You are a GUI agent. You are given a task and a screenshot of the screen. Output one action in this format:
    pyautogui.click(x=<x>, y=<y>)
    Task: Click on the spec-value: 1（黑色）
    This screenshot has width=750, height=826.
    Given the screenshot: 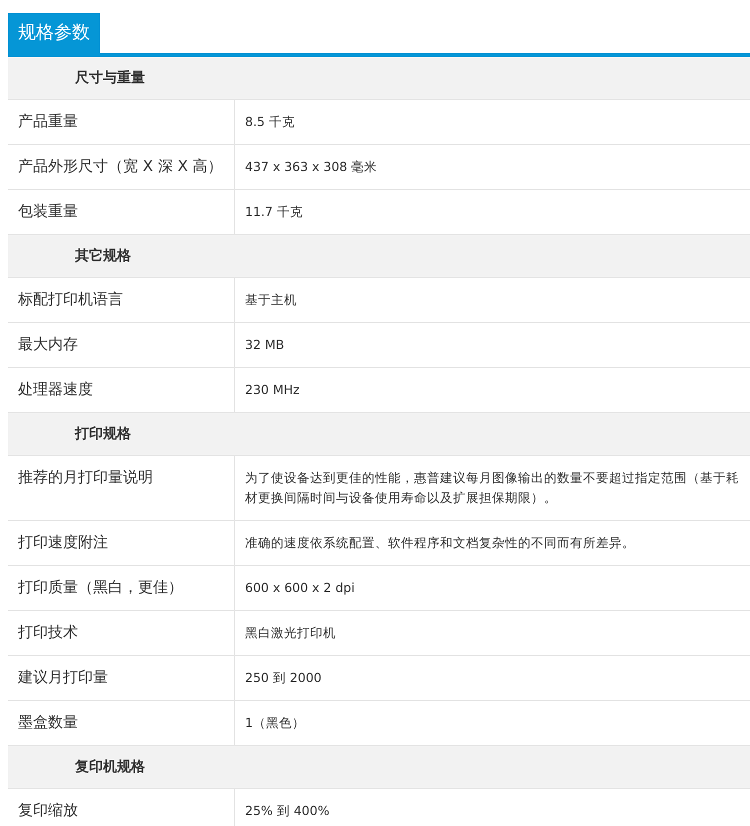 What is the action you would take?
    pyautogui.click(x=275, y=723)
    